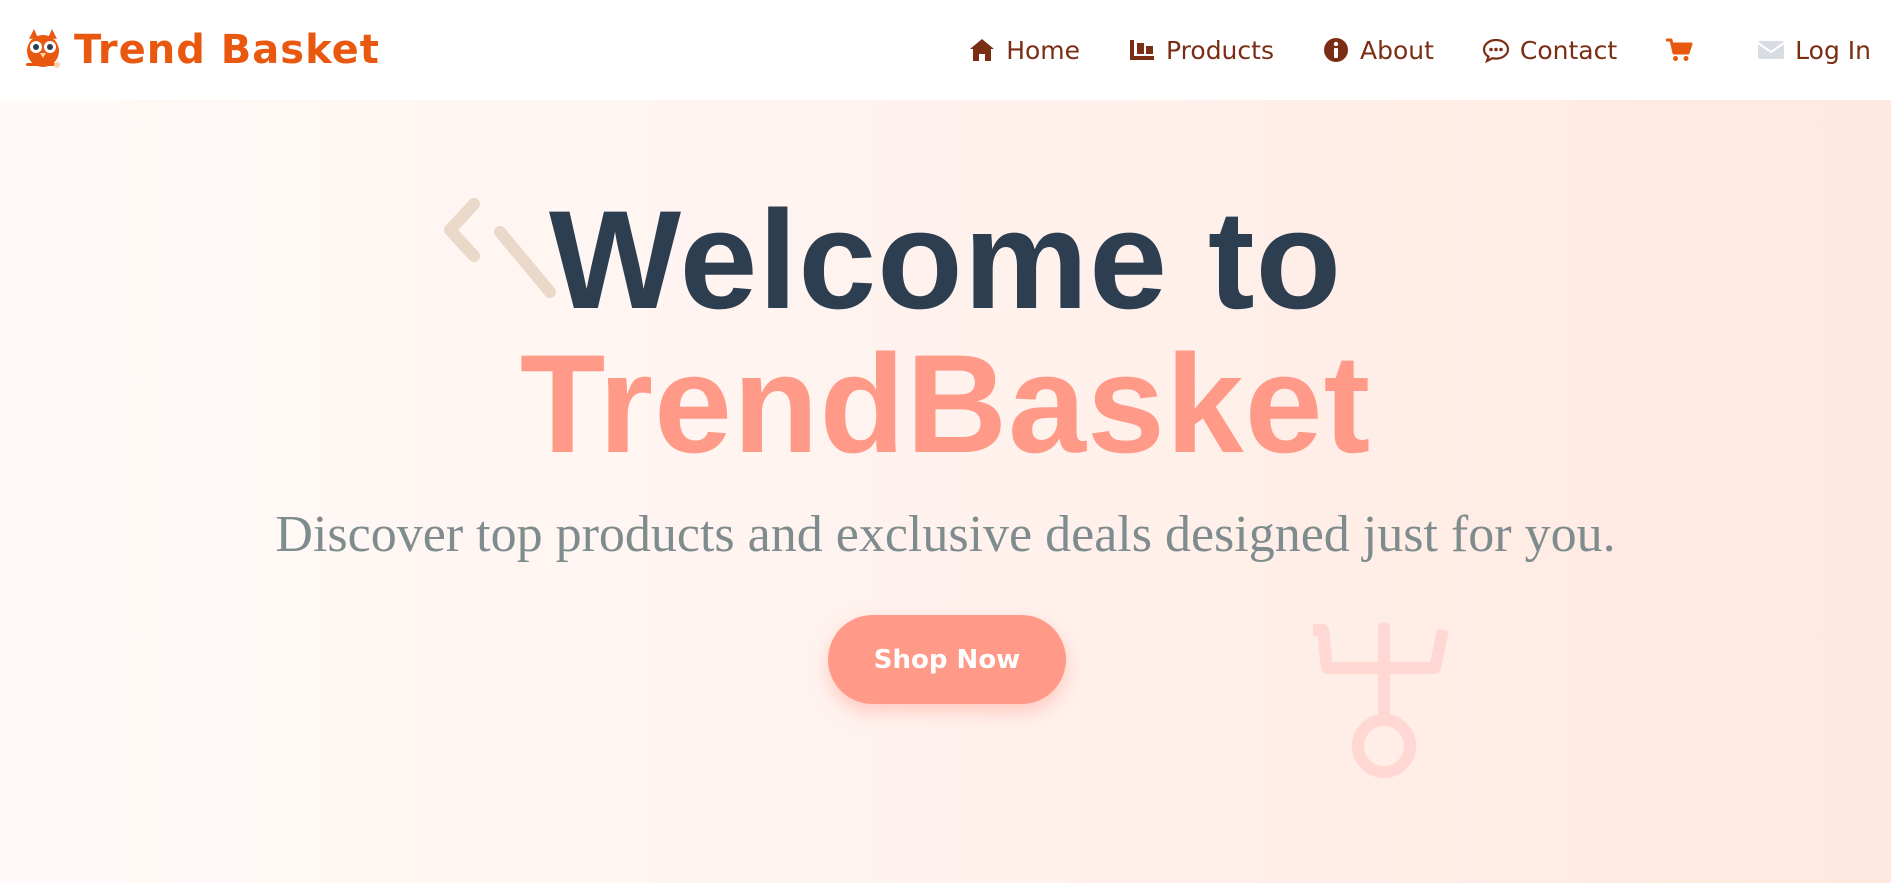  Describe the element at coordinates (1833, 50) in the screenshot. I see `nav-login-label: Log In` at that location.